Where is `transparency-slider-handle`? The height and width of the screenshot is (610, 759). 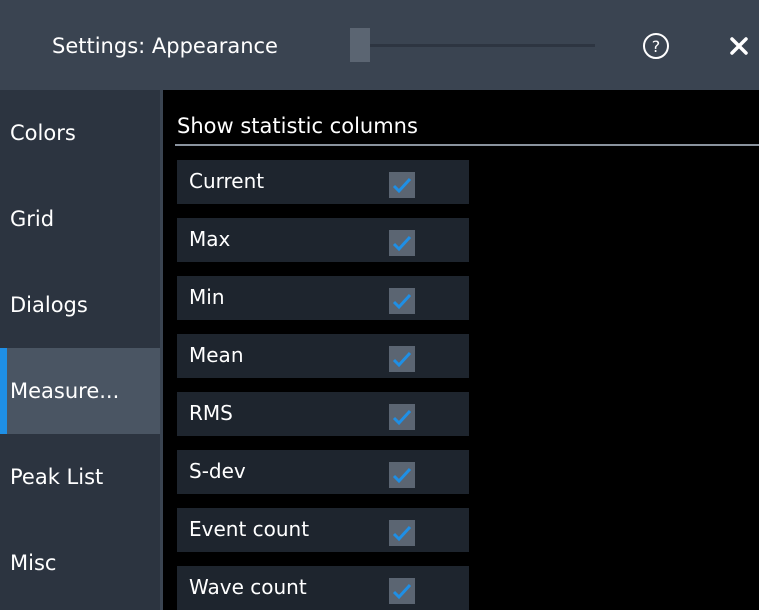 transparency-slider-handle is located at coordinates (360, 45).